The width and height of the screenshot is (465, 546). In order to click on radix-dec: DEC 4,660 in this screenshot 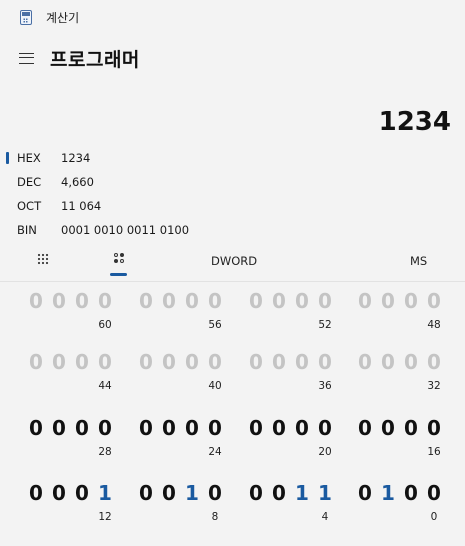, I will do `click(232, 182)`.